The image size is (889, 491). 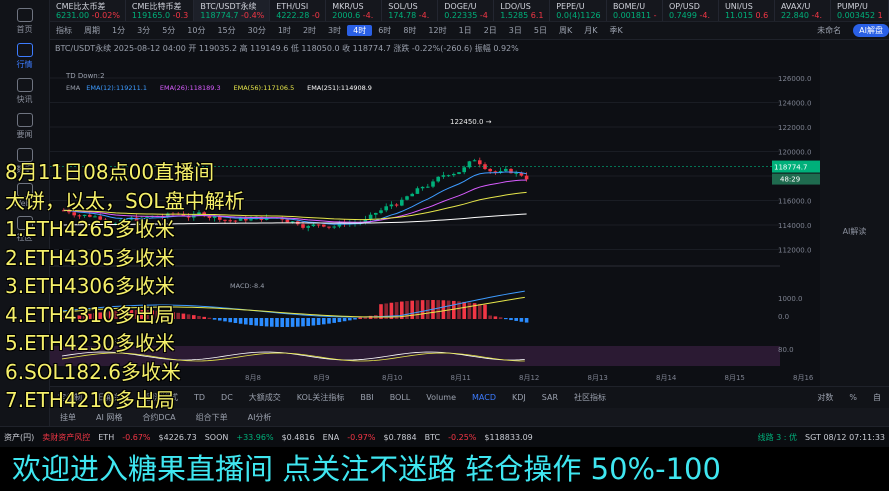 I want to click on symbol-tab: CME比太币差 6231.00 -0.02%, so click(x=88, y=10).